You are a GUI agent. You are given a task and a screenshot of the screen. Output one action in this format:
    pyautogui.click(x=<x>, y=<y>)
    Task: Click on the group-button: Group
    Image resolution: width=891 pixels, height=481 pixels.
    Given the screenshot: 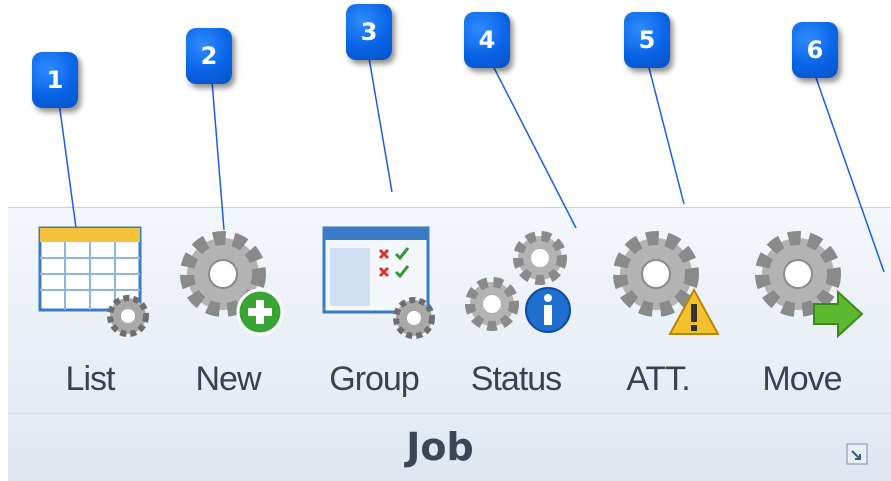 What is the action you would take?
    pyautogui.click(x=374, y=313)
    